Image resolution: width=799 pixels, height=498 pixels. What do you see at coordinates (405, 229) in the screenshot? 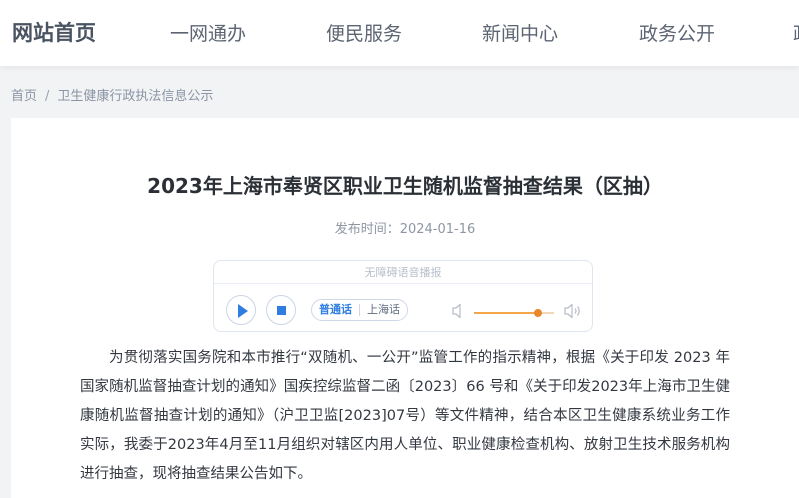
I see `publish-date: 发布时间：2024-01-16` at bounding box center [405, 229].